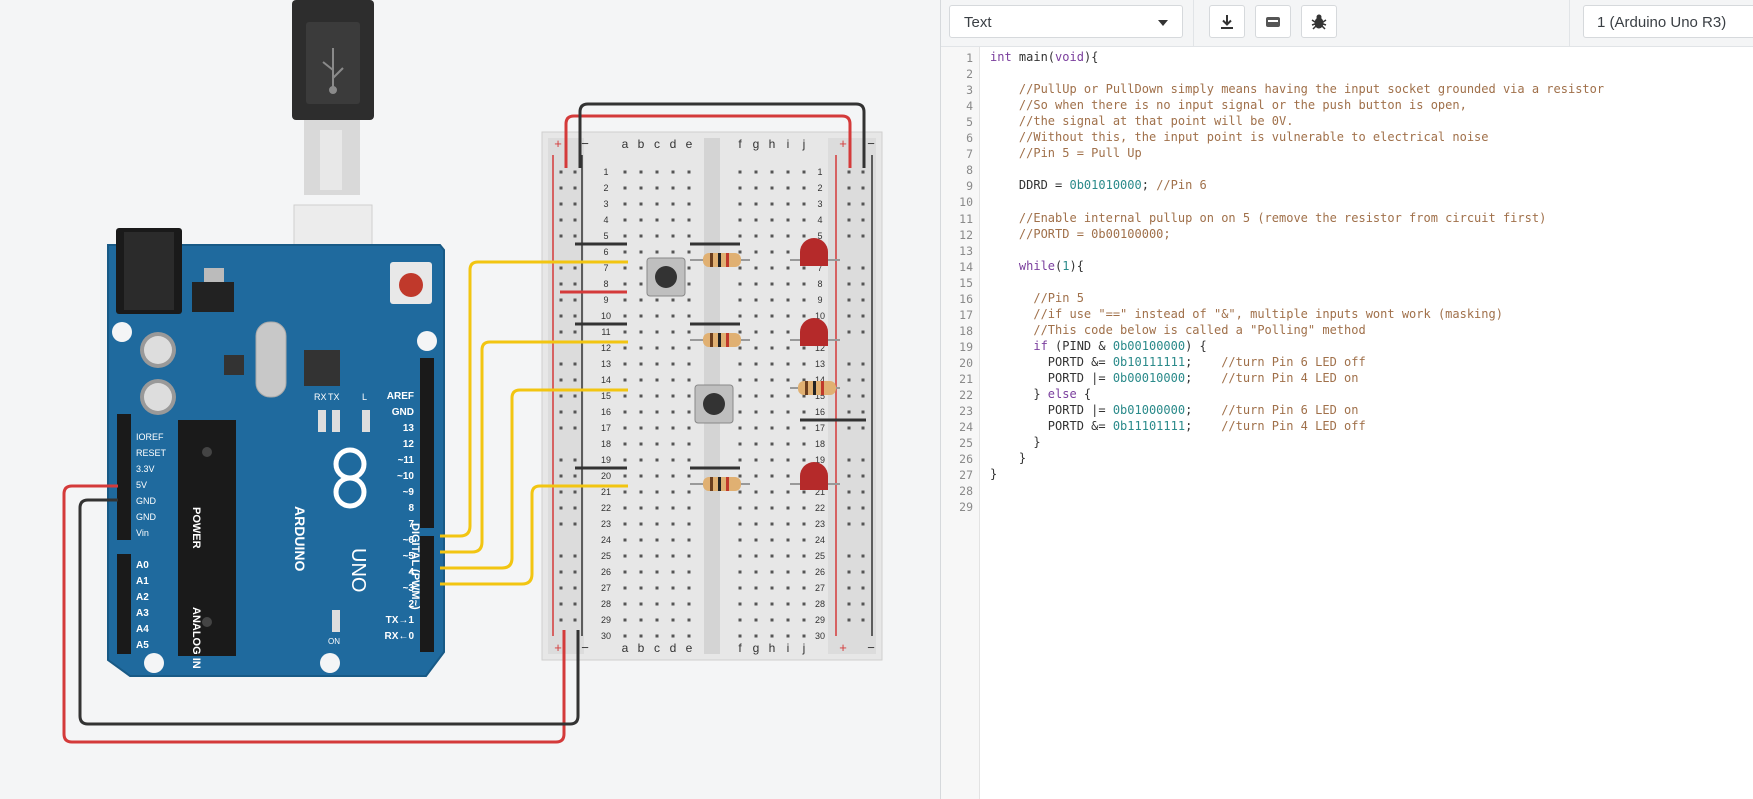 Image resolution: width=1753 pixels, height=799 pixels. What do you see at coordinates (1142, 121) in the screenshot?
I see `code-line: //the signal at that point will be 0V.` at bounding box center [1142, 121].